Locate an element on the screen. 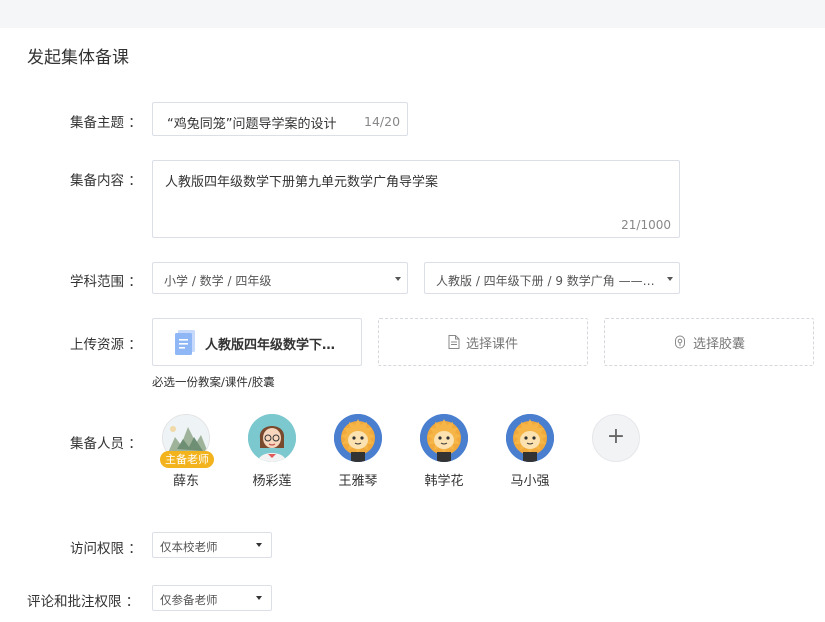 The image size is (825, 622). access-select: 仅本校老师 is located at coordinates (212, 545).